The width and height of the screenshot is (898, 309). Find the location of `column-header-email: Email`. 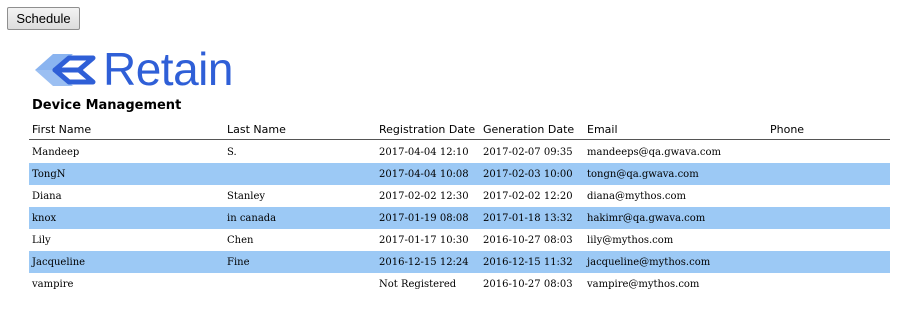

column-header-email: Email is located at coordinates (675, 129).